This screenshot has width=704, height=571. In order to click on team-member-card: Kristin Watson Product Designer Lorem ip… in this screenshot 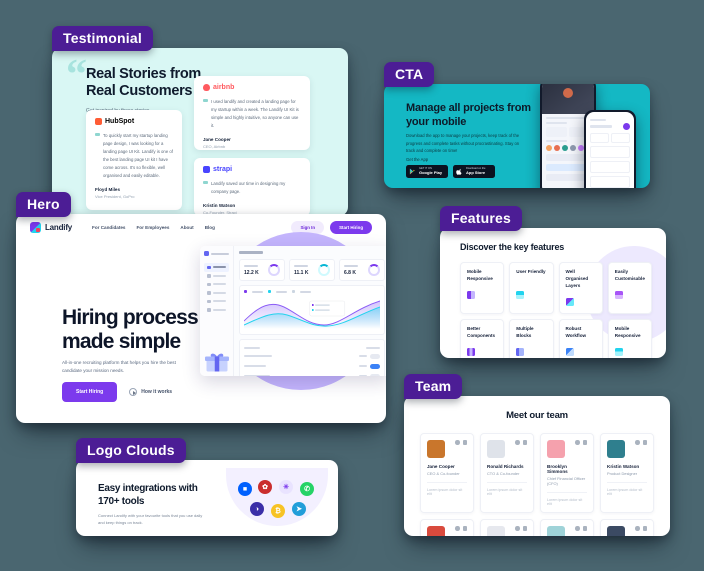, I will do `click(627, 473)`.